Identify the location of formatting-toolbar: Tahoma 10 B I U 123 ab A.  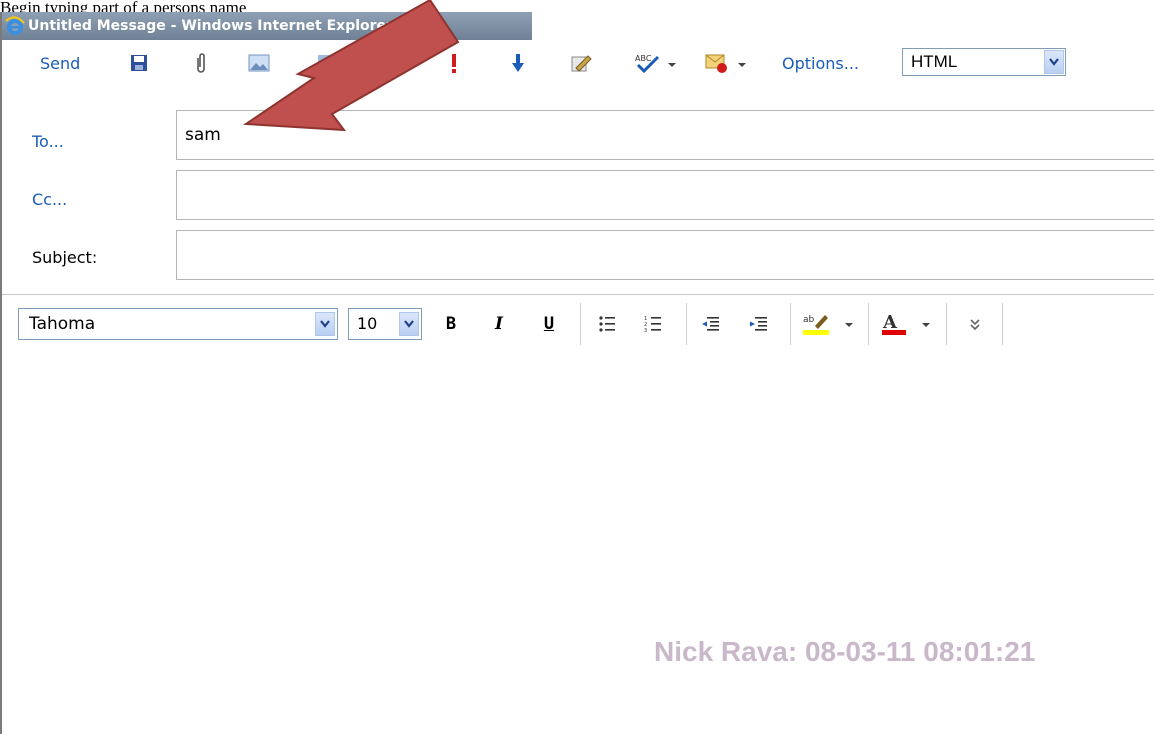
(578, 324).